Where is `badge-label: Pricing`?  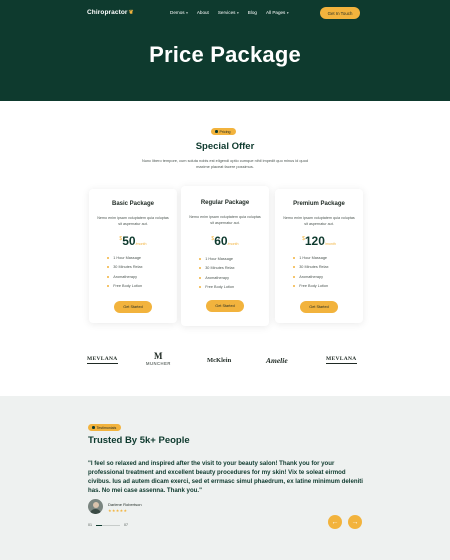
badge-label: Pricing is located at coordinates (225, 131).